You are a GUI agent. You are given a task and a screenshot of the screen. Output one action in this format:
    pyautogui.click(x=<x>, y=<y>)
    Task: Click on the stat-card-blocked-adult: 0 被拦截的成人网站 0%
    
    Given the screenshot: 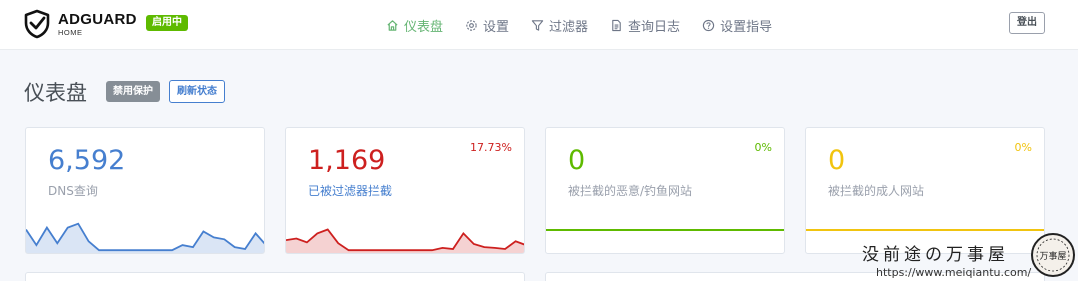 What is the action you would take?
    pyautogui.click(x=925, y=190)
    